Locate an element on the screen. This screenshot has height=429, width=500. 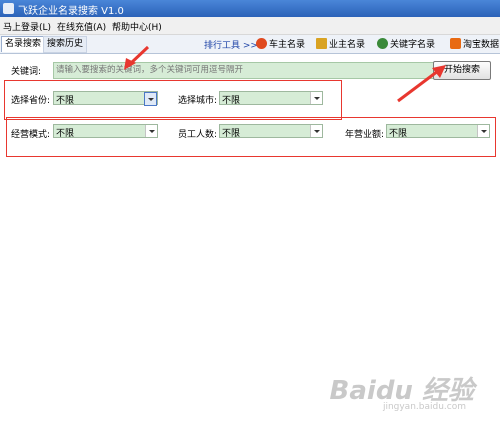
search-globe-icon is located at coordinates (382, 43).